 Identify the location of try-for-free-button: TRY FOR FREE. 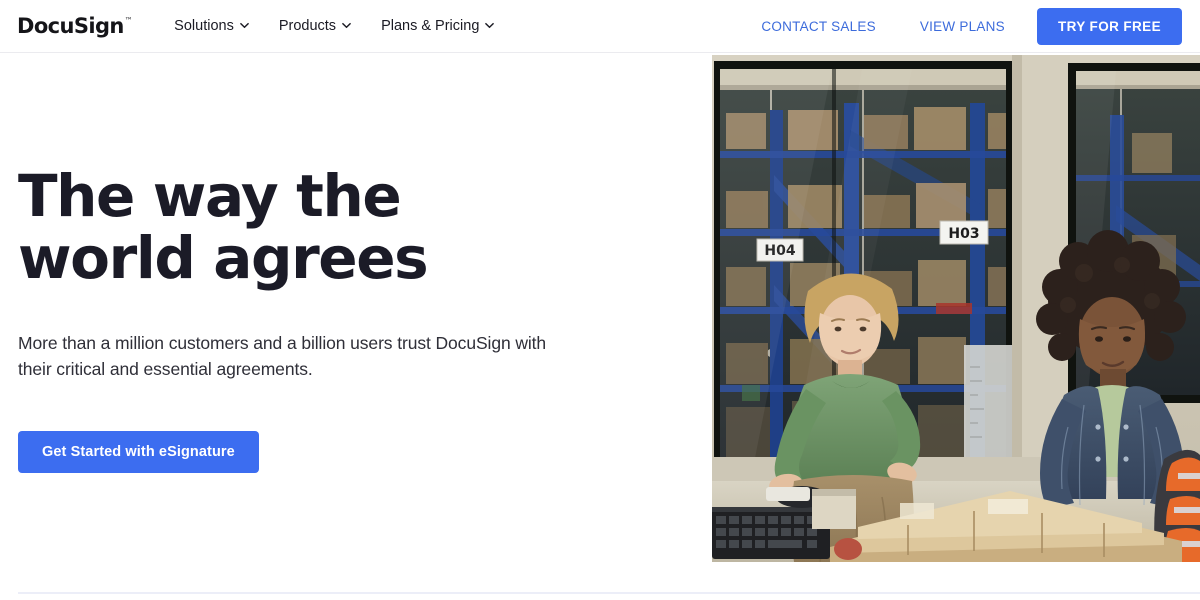
(1109, 26).